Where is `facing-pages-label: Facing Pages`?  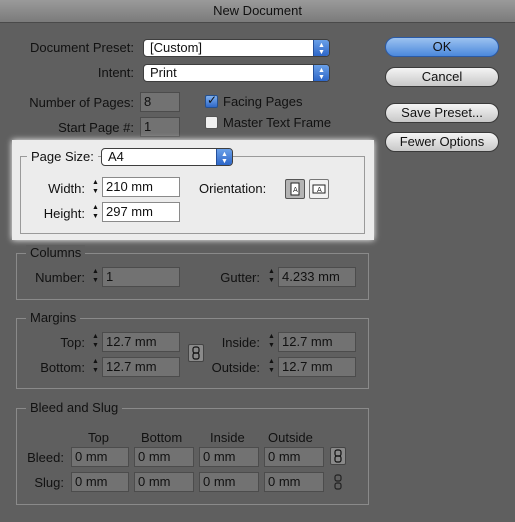
facing-pages-label: Facing Pages is located at coordinates (263, 101).